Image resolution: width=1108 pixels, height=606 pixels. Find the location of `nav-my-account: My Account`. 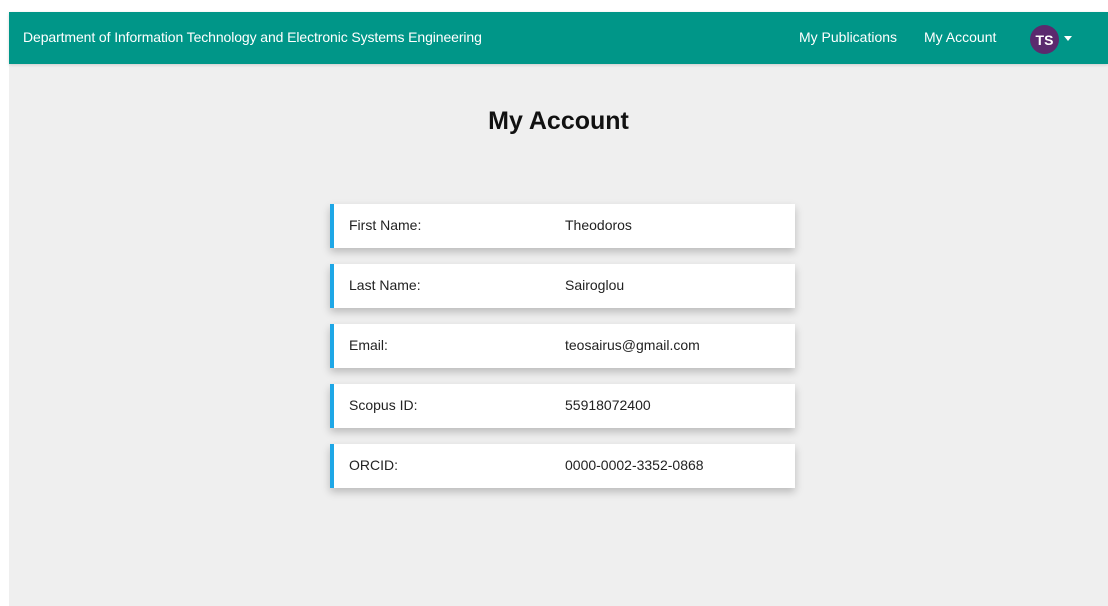

nav-my-account: My Account is located at coordinates (960, 37).